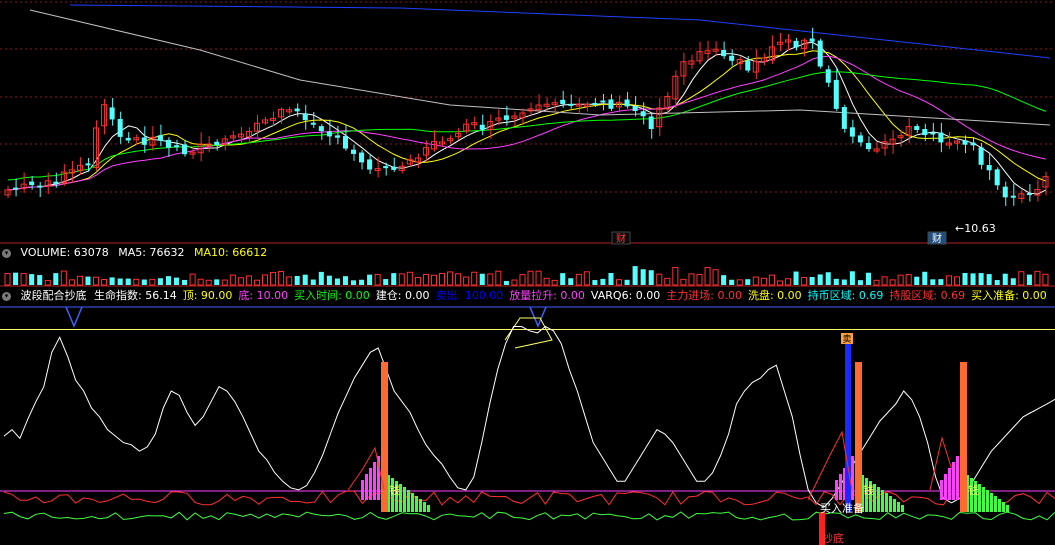 This screenshot has height=545, width=1055. Describe the element at coordinates (528, 333) in the screenshot. I see `top-zone-mark` at that location.